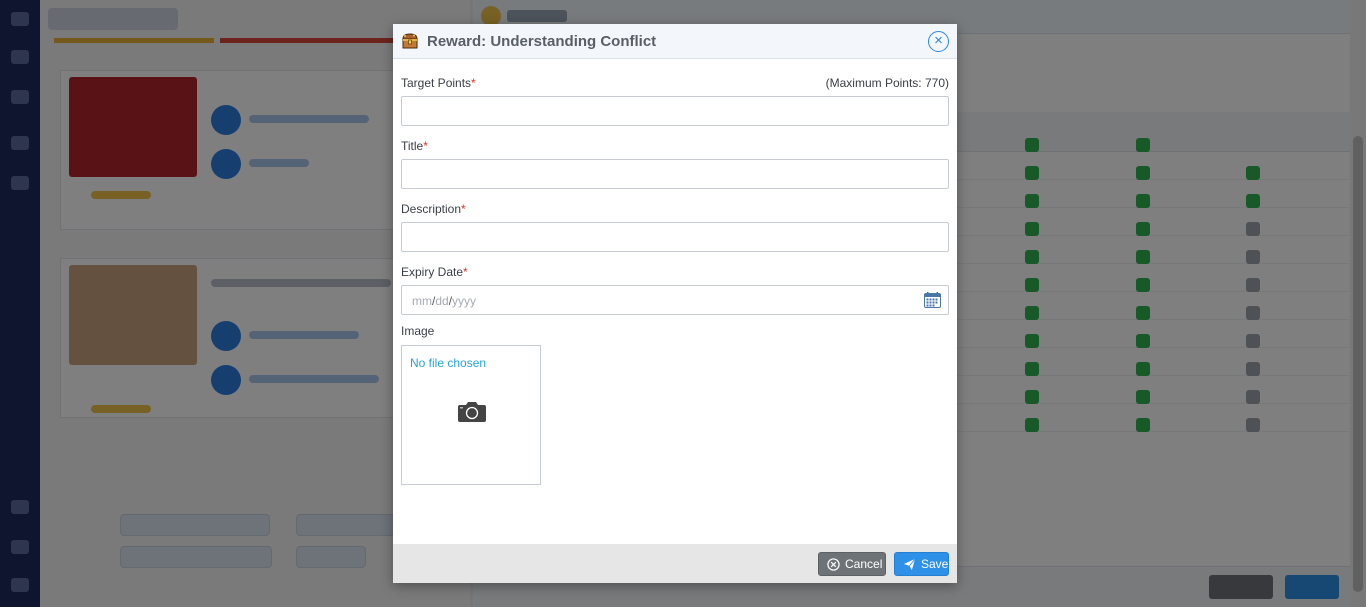 The image size is (1366, 607). What do you see at coordinates (675, 563) in the screenshot?
I see `dialog-footer: Cancel Save` at bounding box center [675, 563].